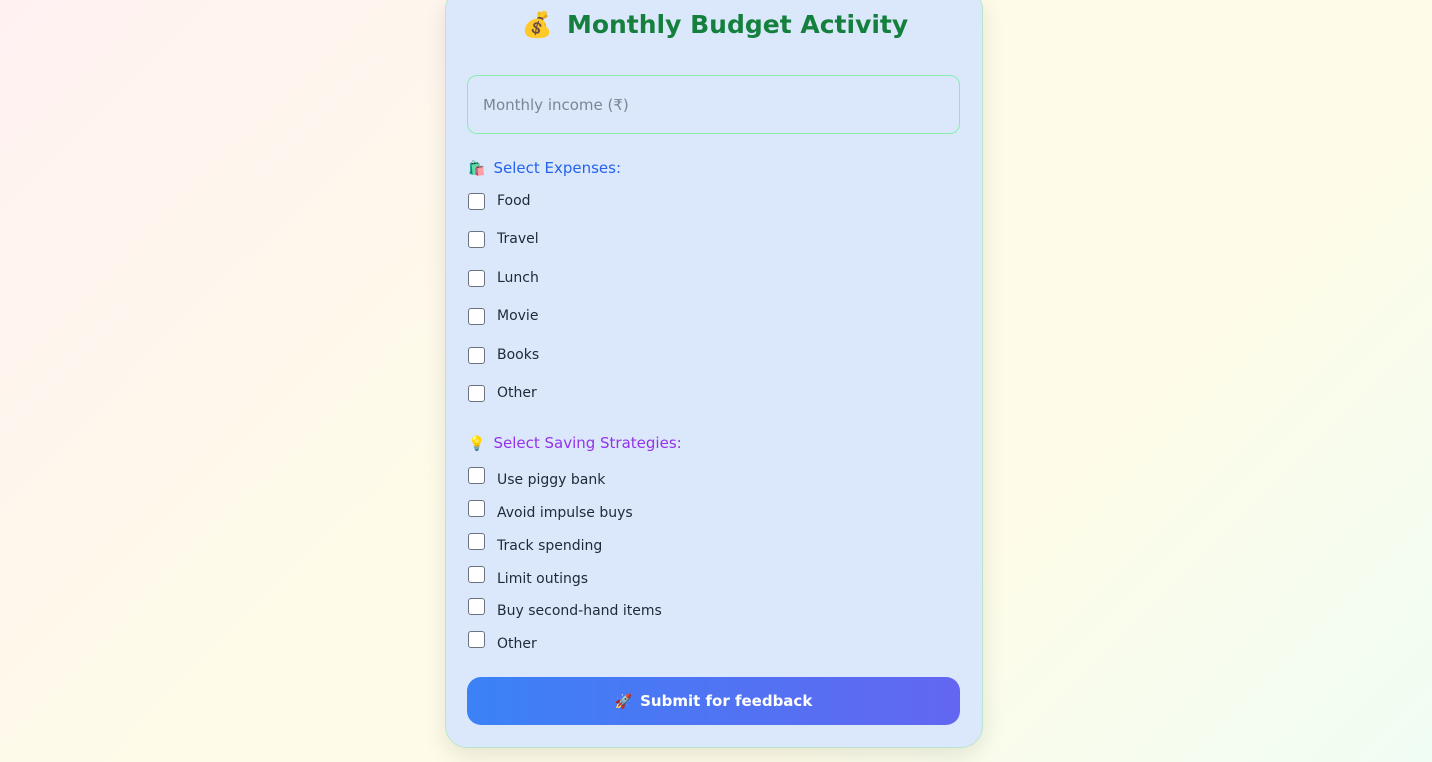 The image size is (1432, 762). I want to click on saving-option-label: Use piggy bank, so click(551, 480).